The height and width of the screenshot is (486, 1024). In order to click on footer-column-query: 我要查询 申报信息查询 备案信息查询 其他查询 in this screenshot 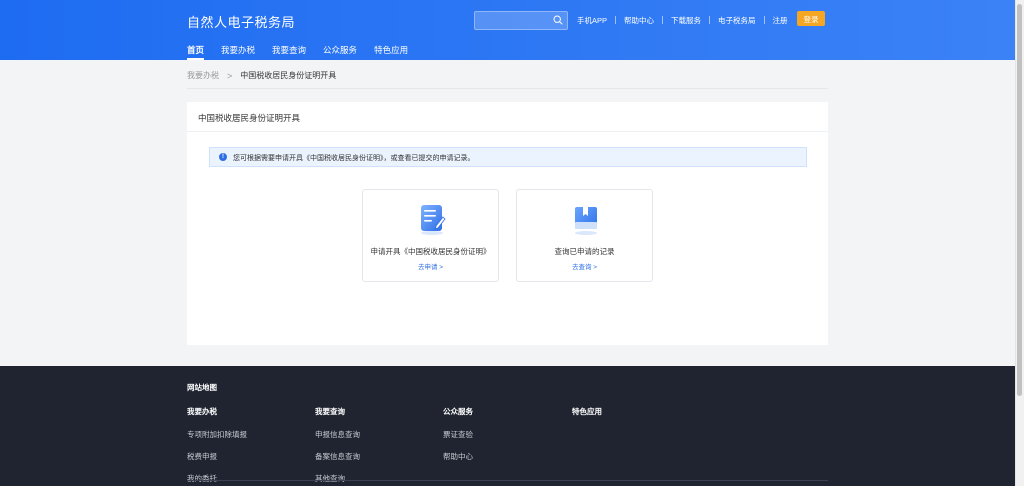, I will do `click(337, 446)`.